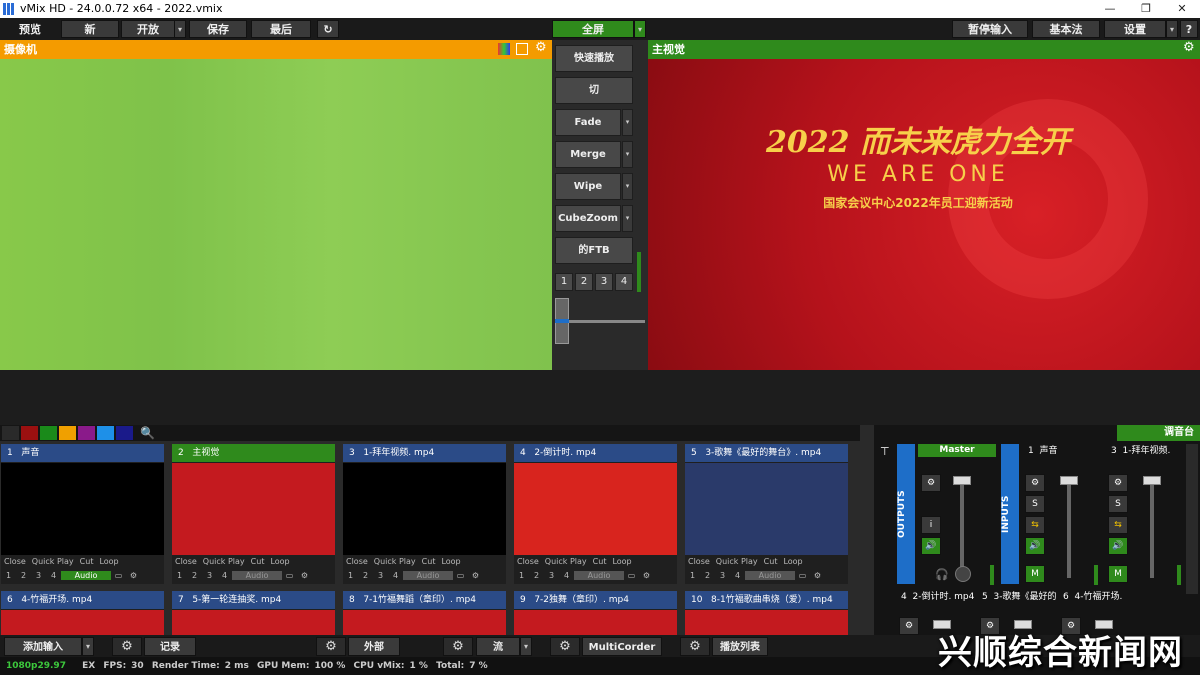  I want to click on record-gear-icon: ⚙, so click(127, 646).